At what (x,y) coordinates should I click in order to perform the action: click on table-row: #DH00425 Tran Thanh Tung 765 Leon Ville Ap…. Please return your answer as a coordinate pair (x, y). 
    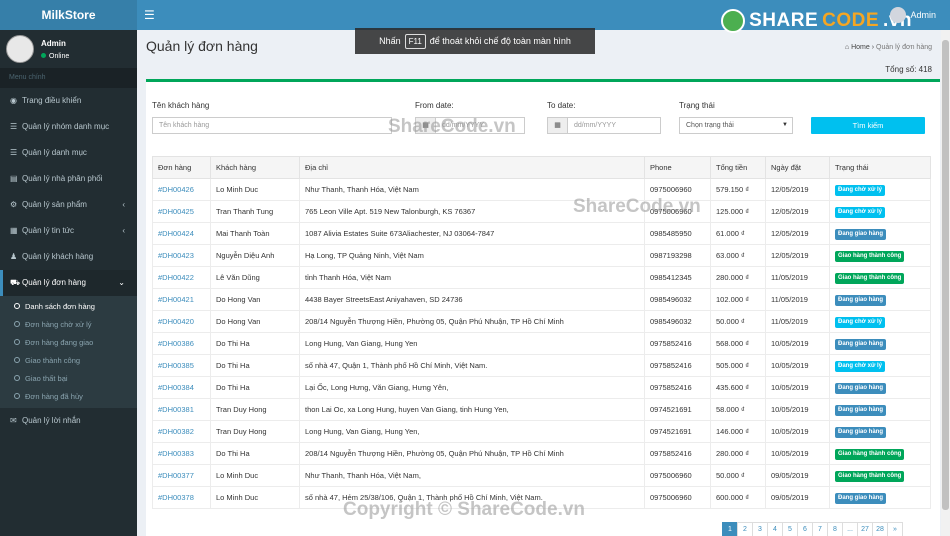
    Looking at the image, I should click on (541, 211).